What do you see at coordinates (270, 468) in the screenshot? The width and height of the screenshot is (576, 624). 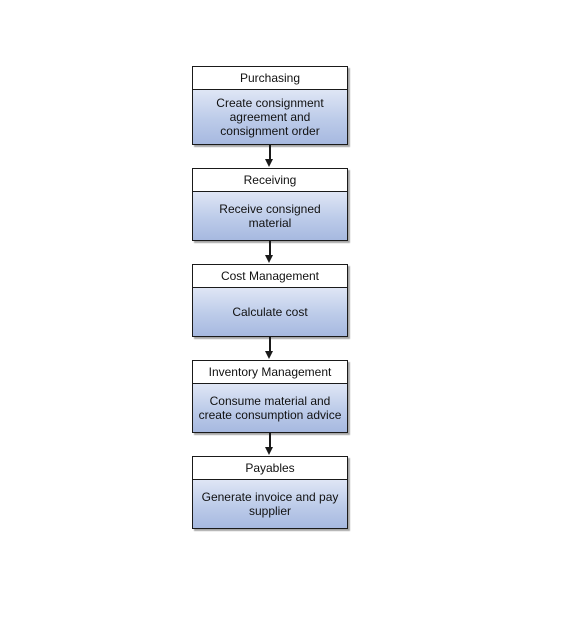 I see `step-header: Payables` at bounding box center [270, 468].